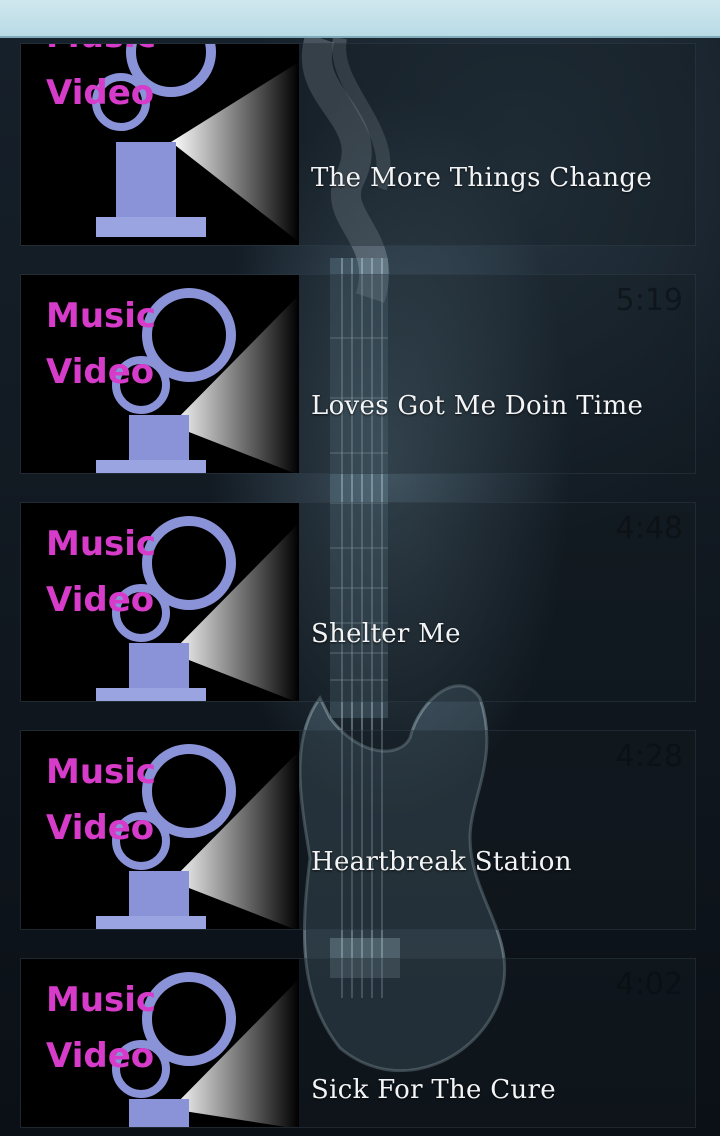 The width and height of the screenshot is (720, 1136). What do you see at coordinates (358, 1043) in the screenshot?
I see `video-row: Music Video 4:02 Sick For The Cure` at bounding box center [358, 1043].